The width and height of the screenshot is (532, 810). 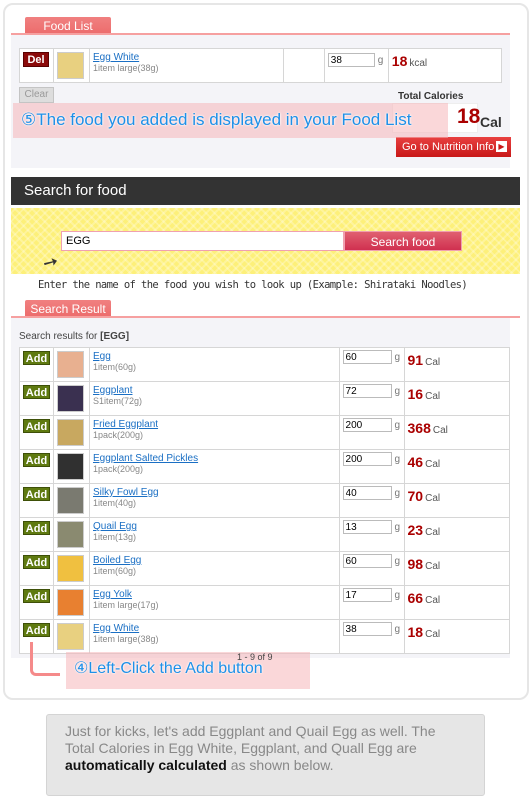 I want to click on footer-bold: automatically calculated, so click(x=146, y=765).